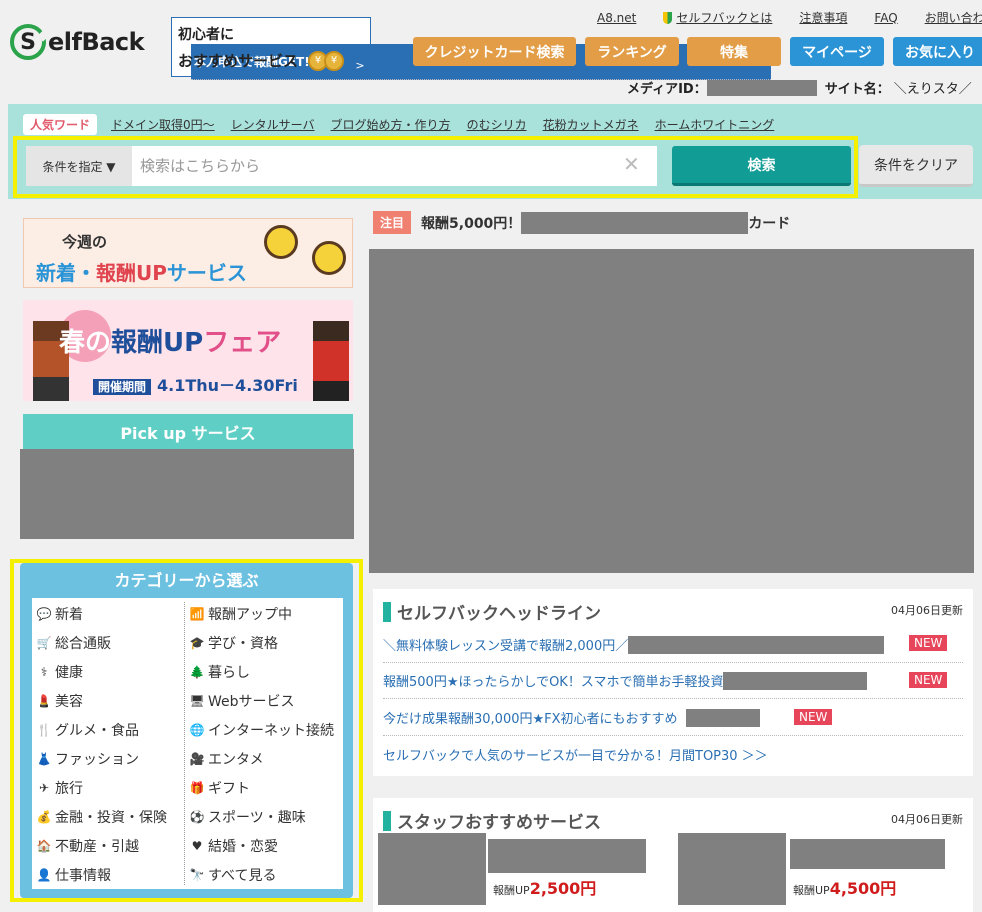 The image size is (982, 912). What do you see at coordinates (391, 124) in the screenshot?
I see `popular-word: ブログ始め方・作り方` at bounding box center [391, 124].